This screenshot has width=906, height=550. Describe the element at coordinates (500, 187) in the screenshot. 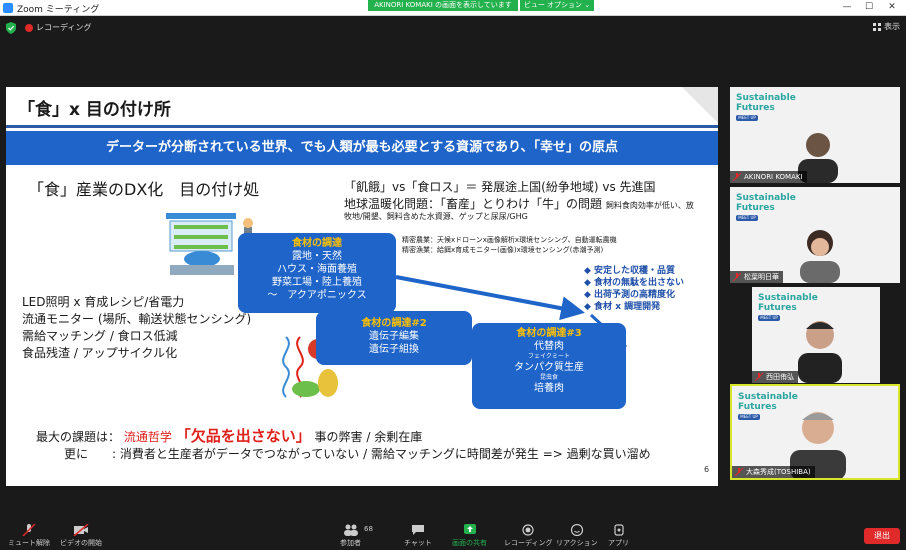

I see `heading-right-1: 「飢餓」vs「食ロス」＝ 発展途上国(紛争地域) vs 先進国` at that location.